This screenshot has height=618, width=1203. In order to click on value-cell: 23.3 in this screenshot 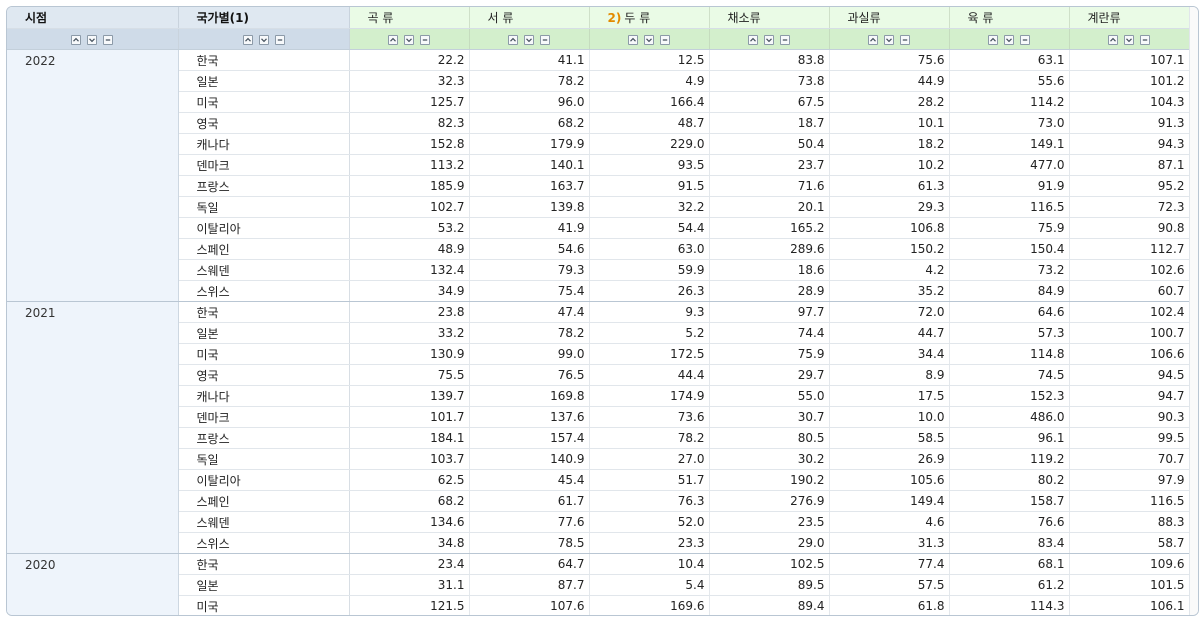, I will do `click(649, 543)`.